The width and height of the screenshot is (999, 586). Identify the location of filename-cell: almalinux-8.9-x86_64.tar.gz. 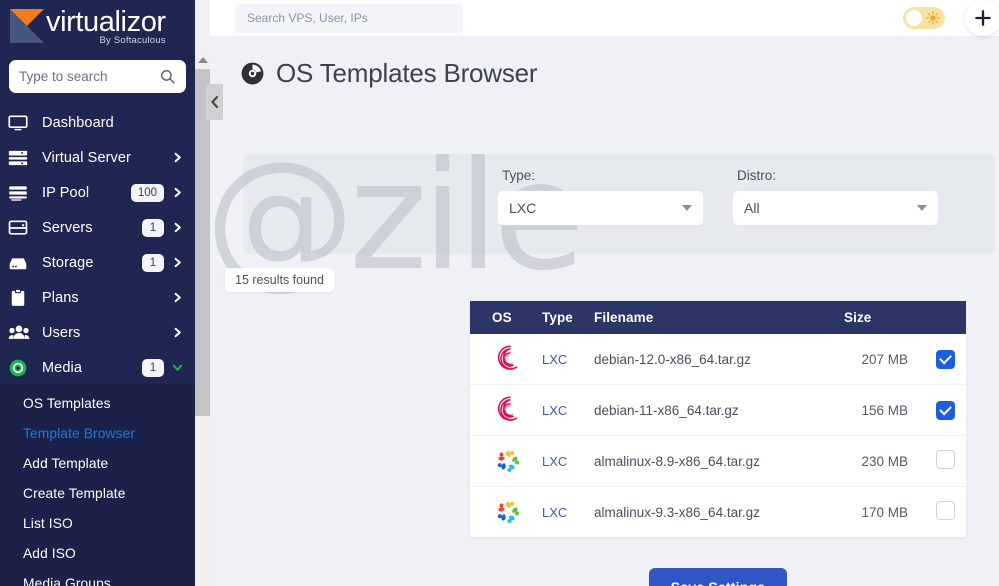
(719, 461).